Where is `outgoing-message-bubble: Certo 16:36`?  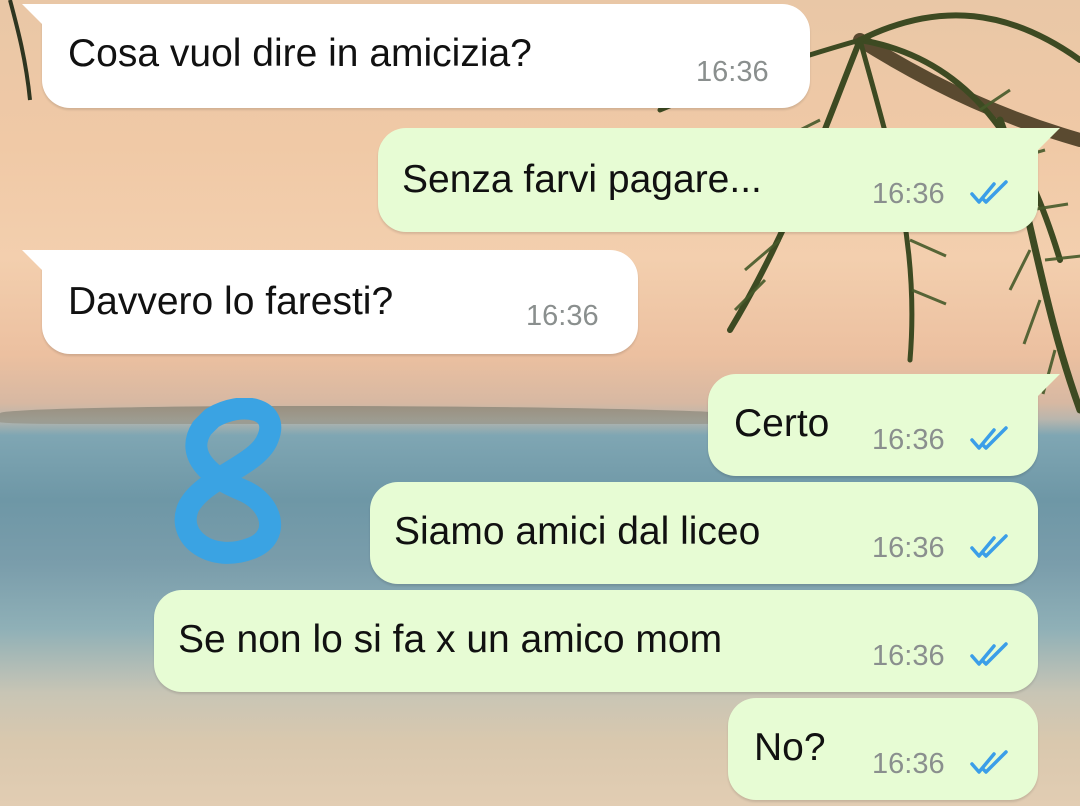
outgoing-message-bubble: Certo 16:36 is located at coordinates (884, 425).